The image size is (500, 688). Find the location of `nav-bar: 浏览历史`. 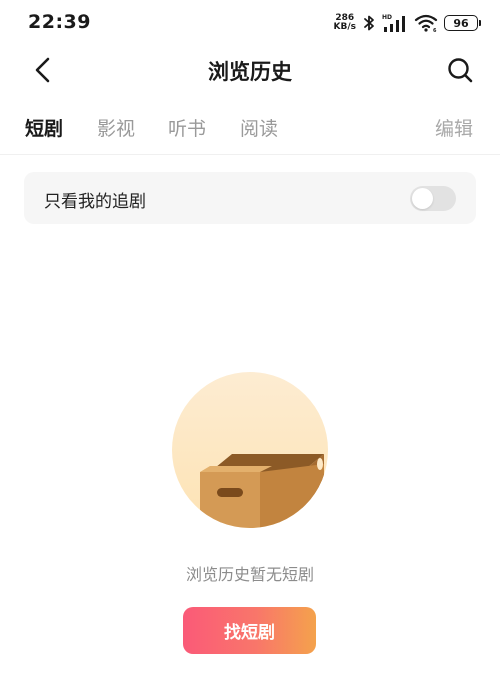

nav-bar: 浏览历史 is located at coordinates (250, 69).